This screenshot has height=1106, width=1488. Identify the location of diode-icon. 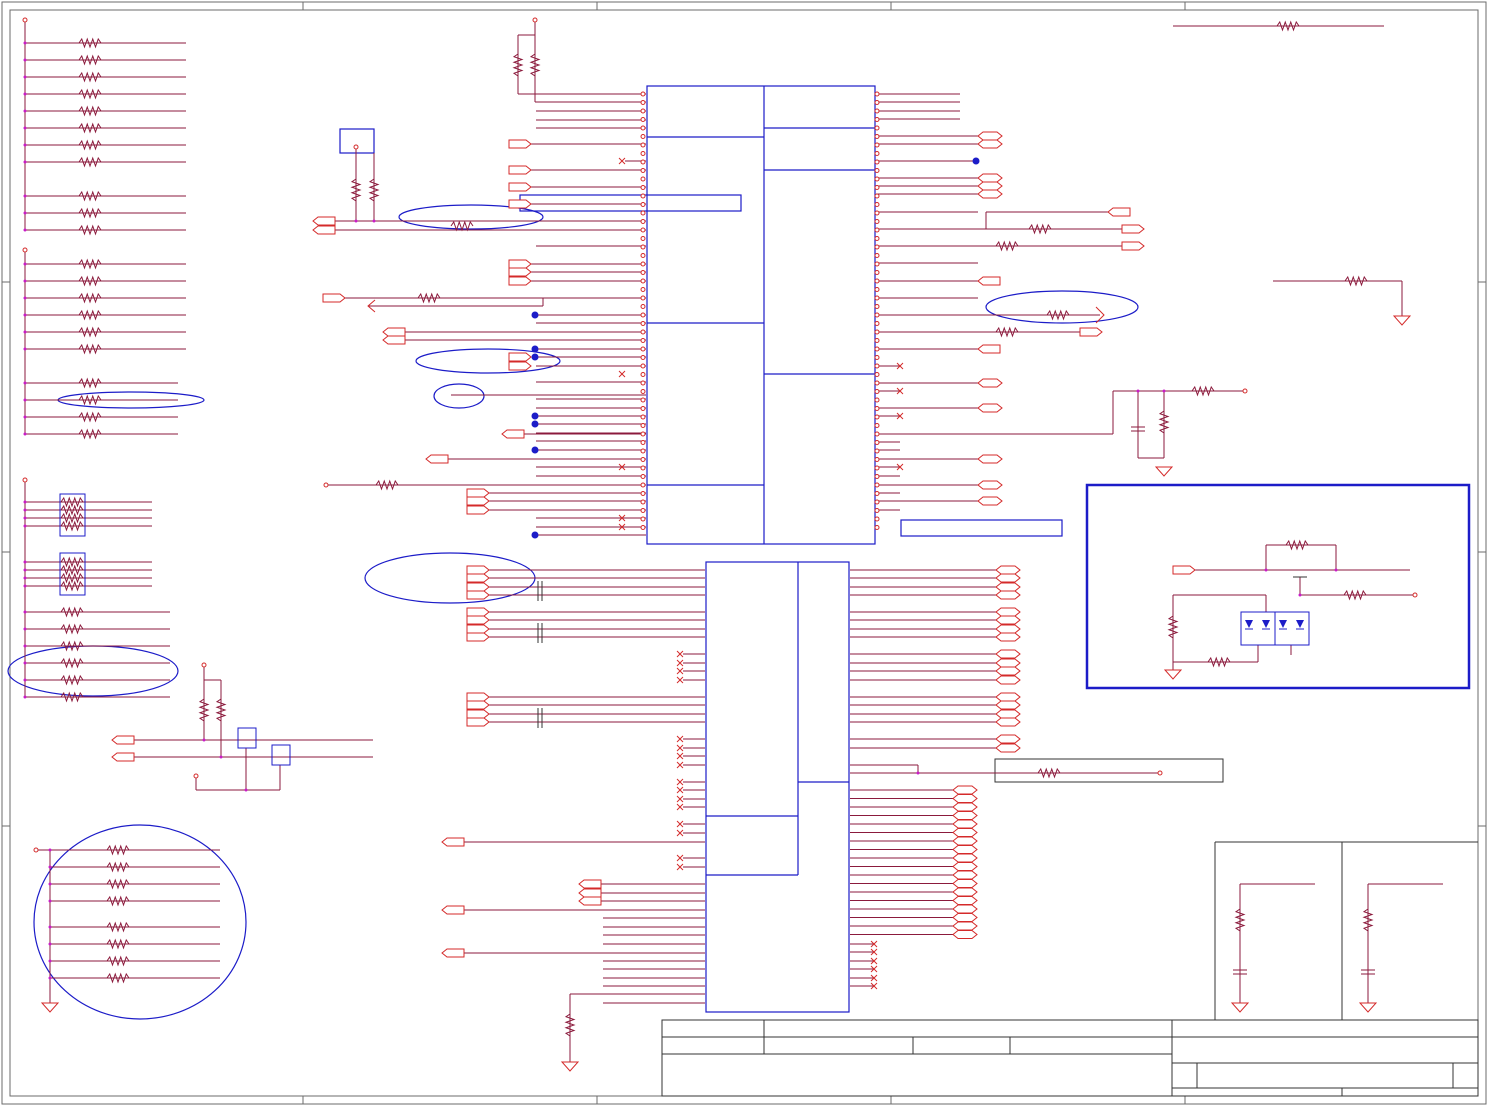
(1249, 624).